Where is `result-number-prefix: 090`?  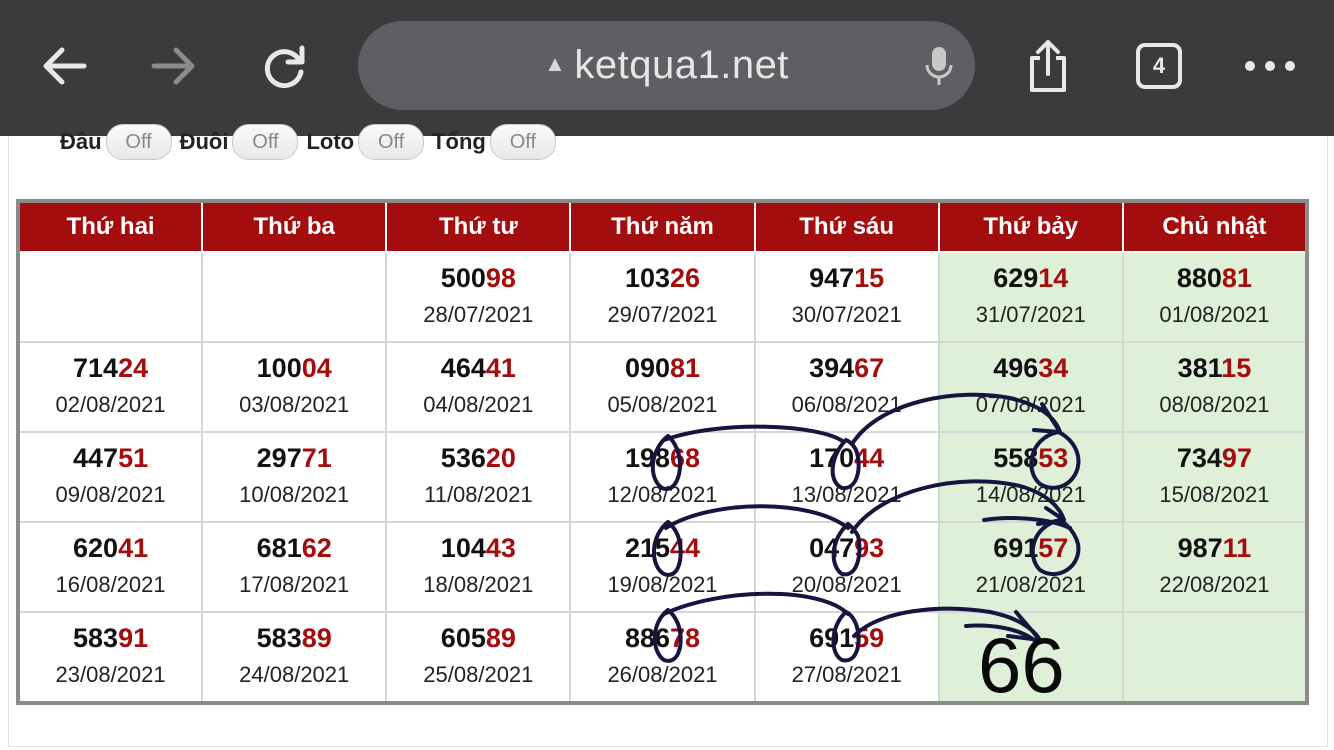
result-number-prefix: 090 is located at coordinates (647, 368).